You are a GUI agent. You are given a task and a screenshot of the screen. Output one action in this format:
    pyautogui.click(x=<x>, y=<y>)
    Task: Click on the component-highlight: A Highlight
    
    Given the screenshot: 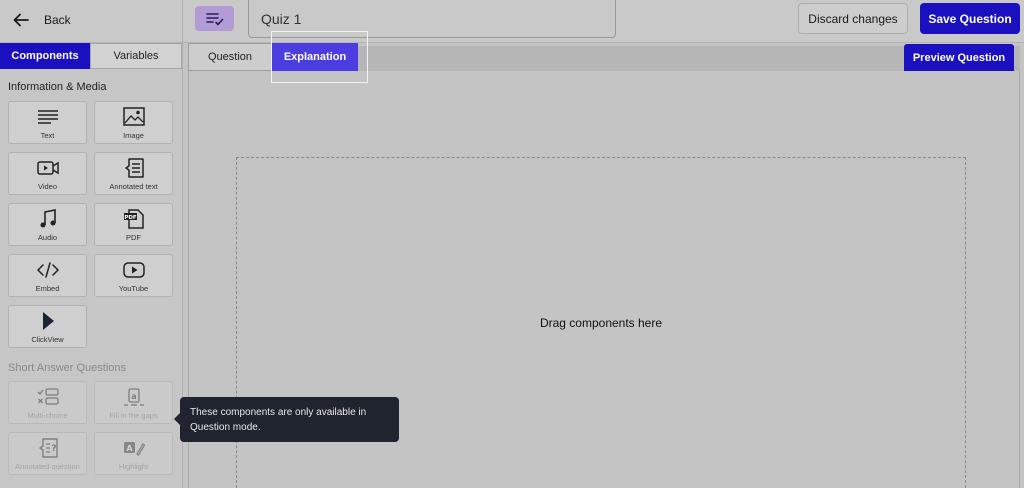 What is the action you would take?
    pyautogui.click(x=133, y=453)
    